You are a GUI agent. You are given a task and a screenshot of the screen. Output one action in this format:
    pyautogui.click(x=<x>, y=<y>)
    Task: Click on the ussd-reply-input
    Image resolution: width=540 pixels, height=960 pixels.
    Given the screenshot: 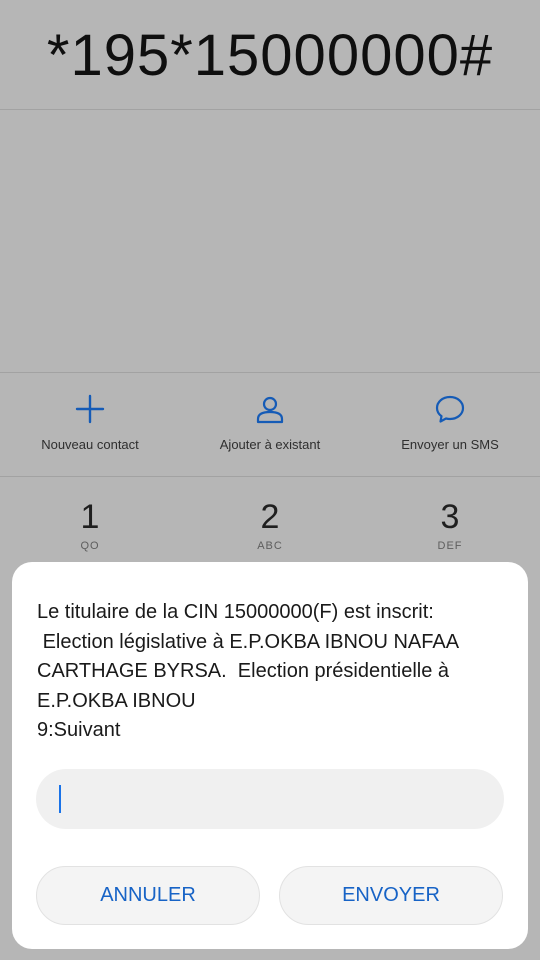 What is the action you would take?
    pyautogui.click(x=270, y=799)
    